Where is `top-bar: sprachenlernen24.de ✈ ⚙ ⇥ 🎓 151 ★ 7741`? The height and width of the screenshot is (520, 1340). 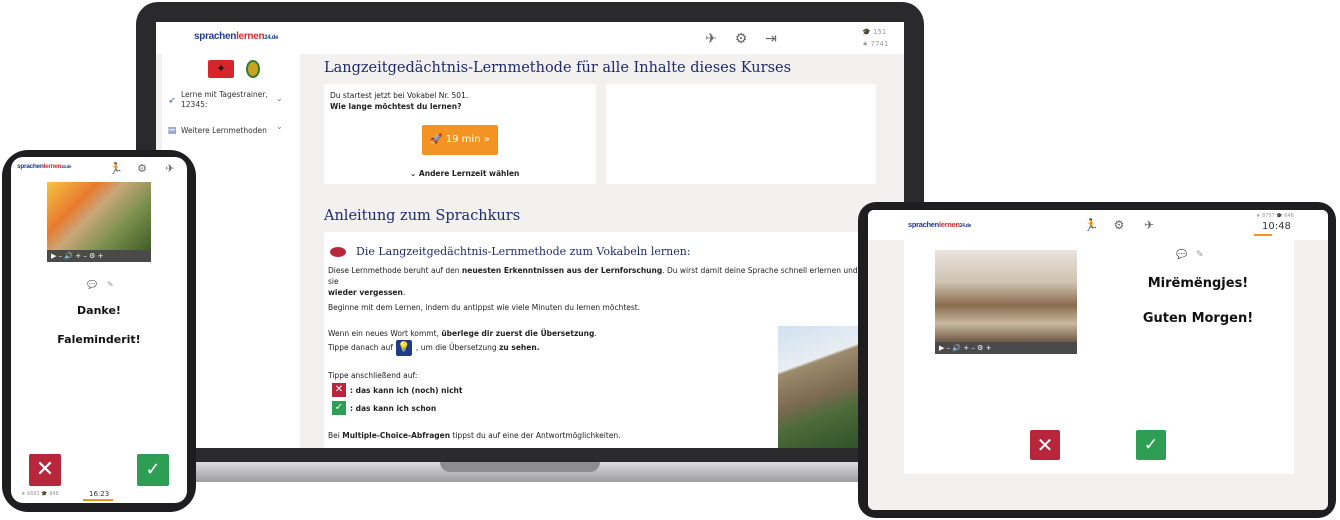
top-bar: sprachenlernen24.de ✈ ⚙ ⇥ 🎓 151 ★ 7741 is located at coordinates (530, 38).